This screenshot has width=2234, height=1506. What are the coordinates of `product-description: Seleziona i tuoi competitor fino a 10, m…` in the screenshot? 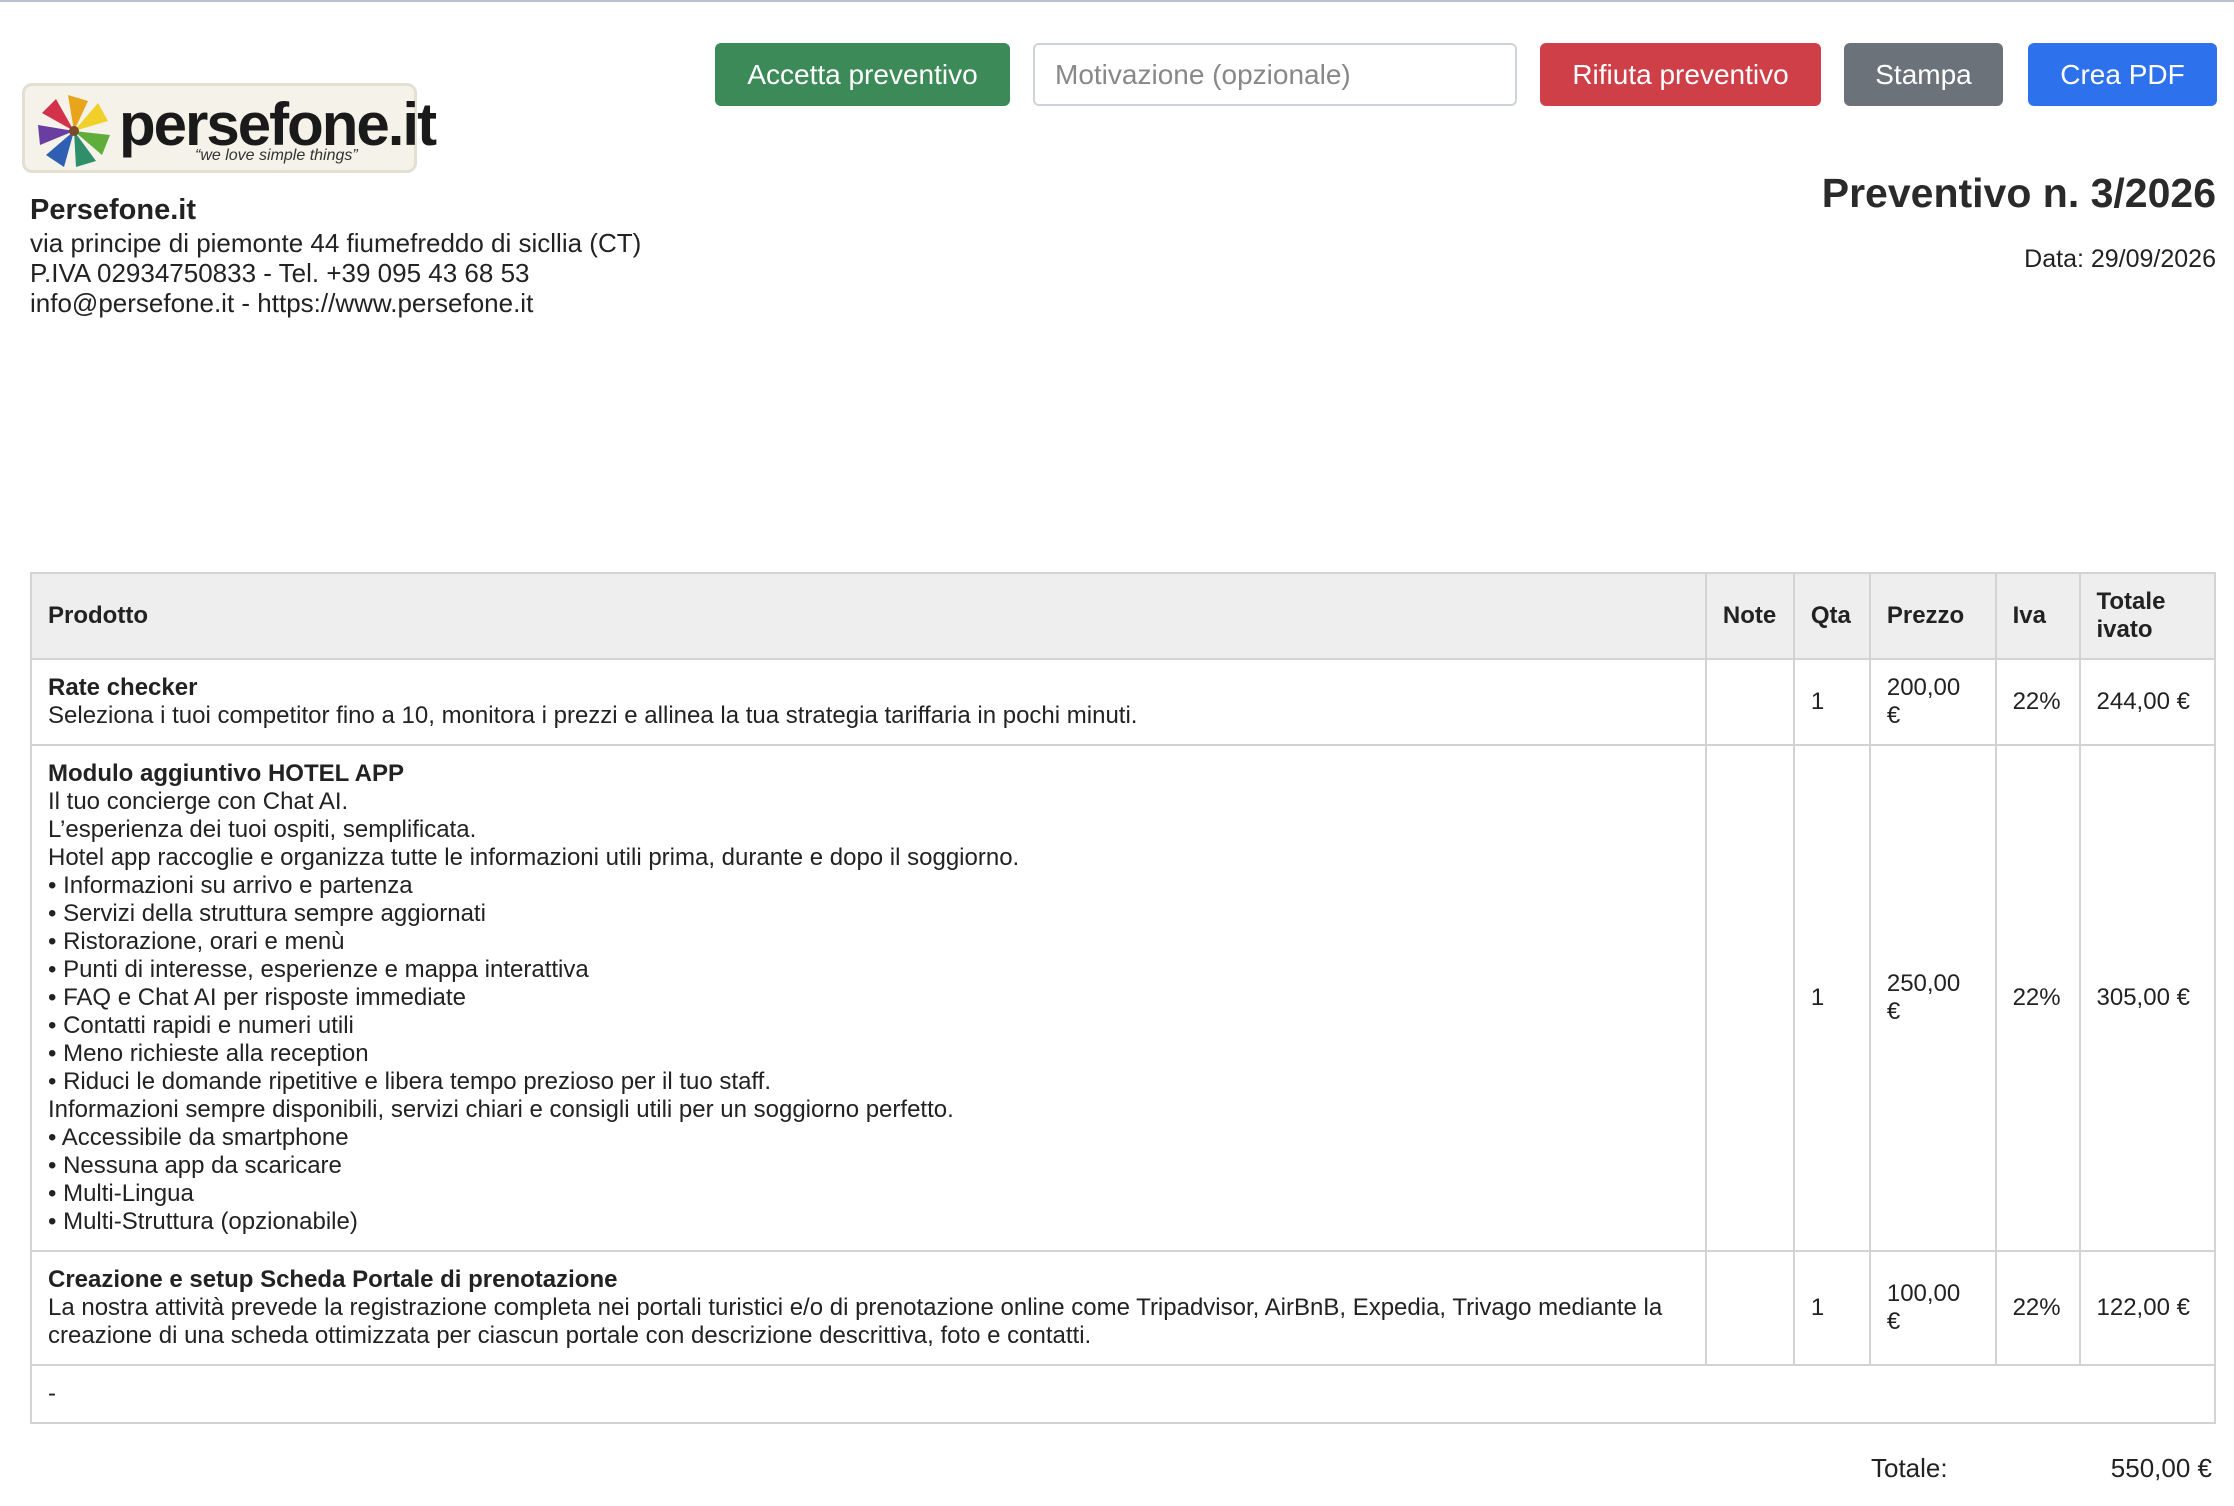 It's located at (593, 715).